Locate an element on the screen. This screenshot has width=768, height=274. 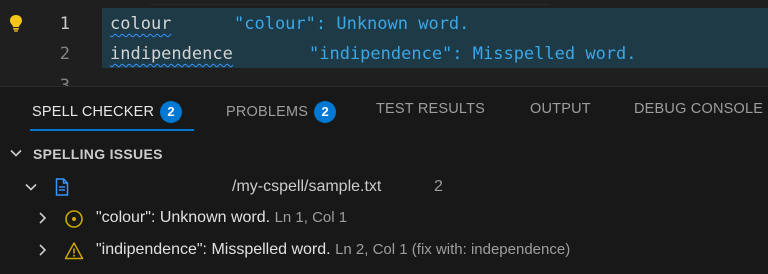
tab-test-results: TEST RESULTS is located at coordinates (430, 109).